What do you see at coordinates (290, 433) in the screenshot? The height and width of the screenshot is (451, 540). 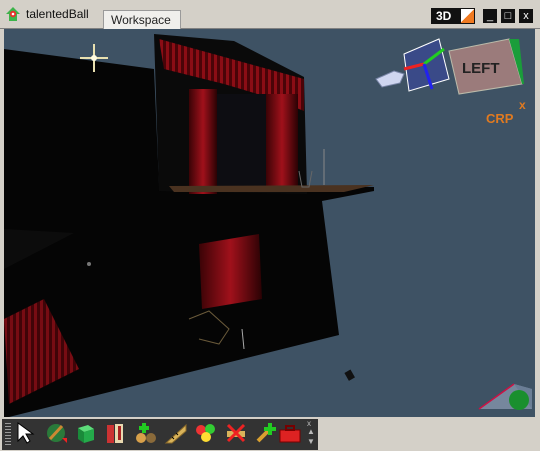 I see `toolbox-icon` at bounding box center [290, 433].